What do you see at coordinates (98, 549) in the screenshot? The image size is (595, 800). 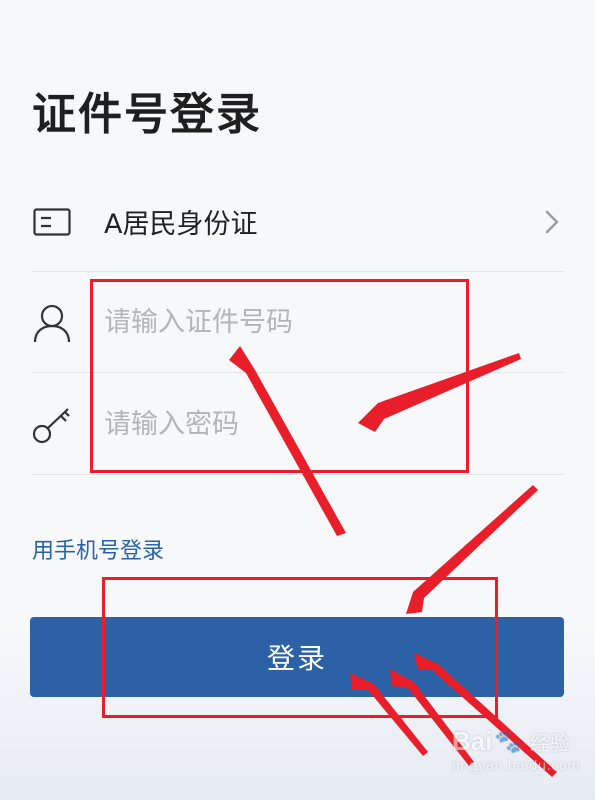 I see `phone-login-link: 用手机号登录` at bounding box center [98, 549].